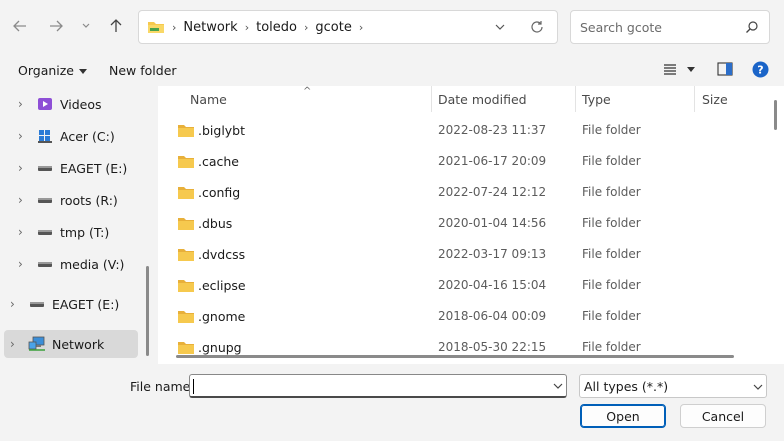  What do you see at coordinates (85, 232) in the screenshot?
I see `sidebar-item-label: tmp (T:)` at bounding box center [85, 232].